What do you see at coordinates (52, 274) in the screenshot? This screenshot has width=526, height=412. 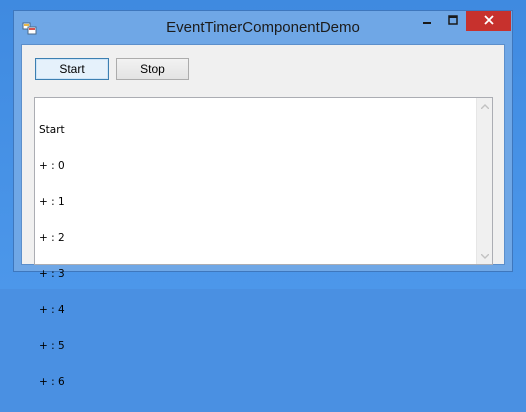 I see `log-line: + : 3` at bounding box center [52, 274].